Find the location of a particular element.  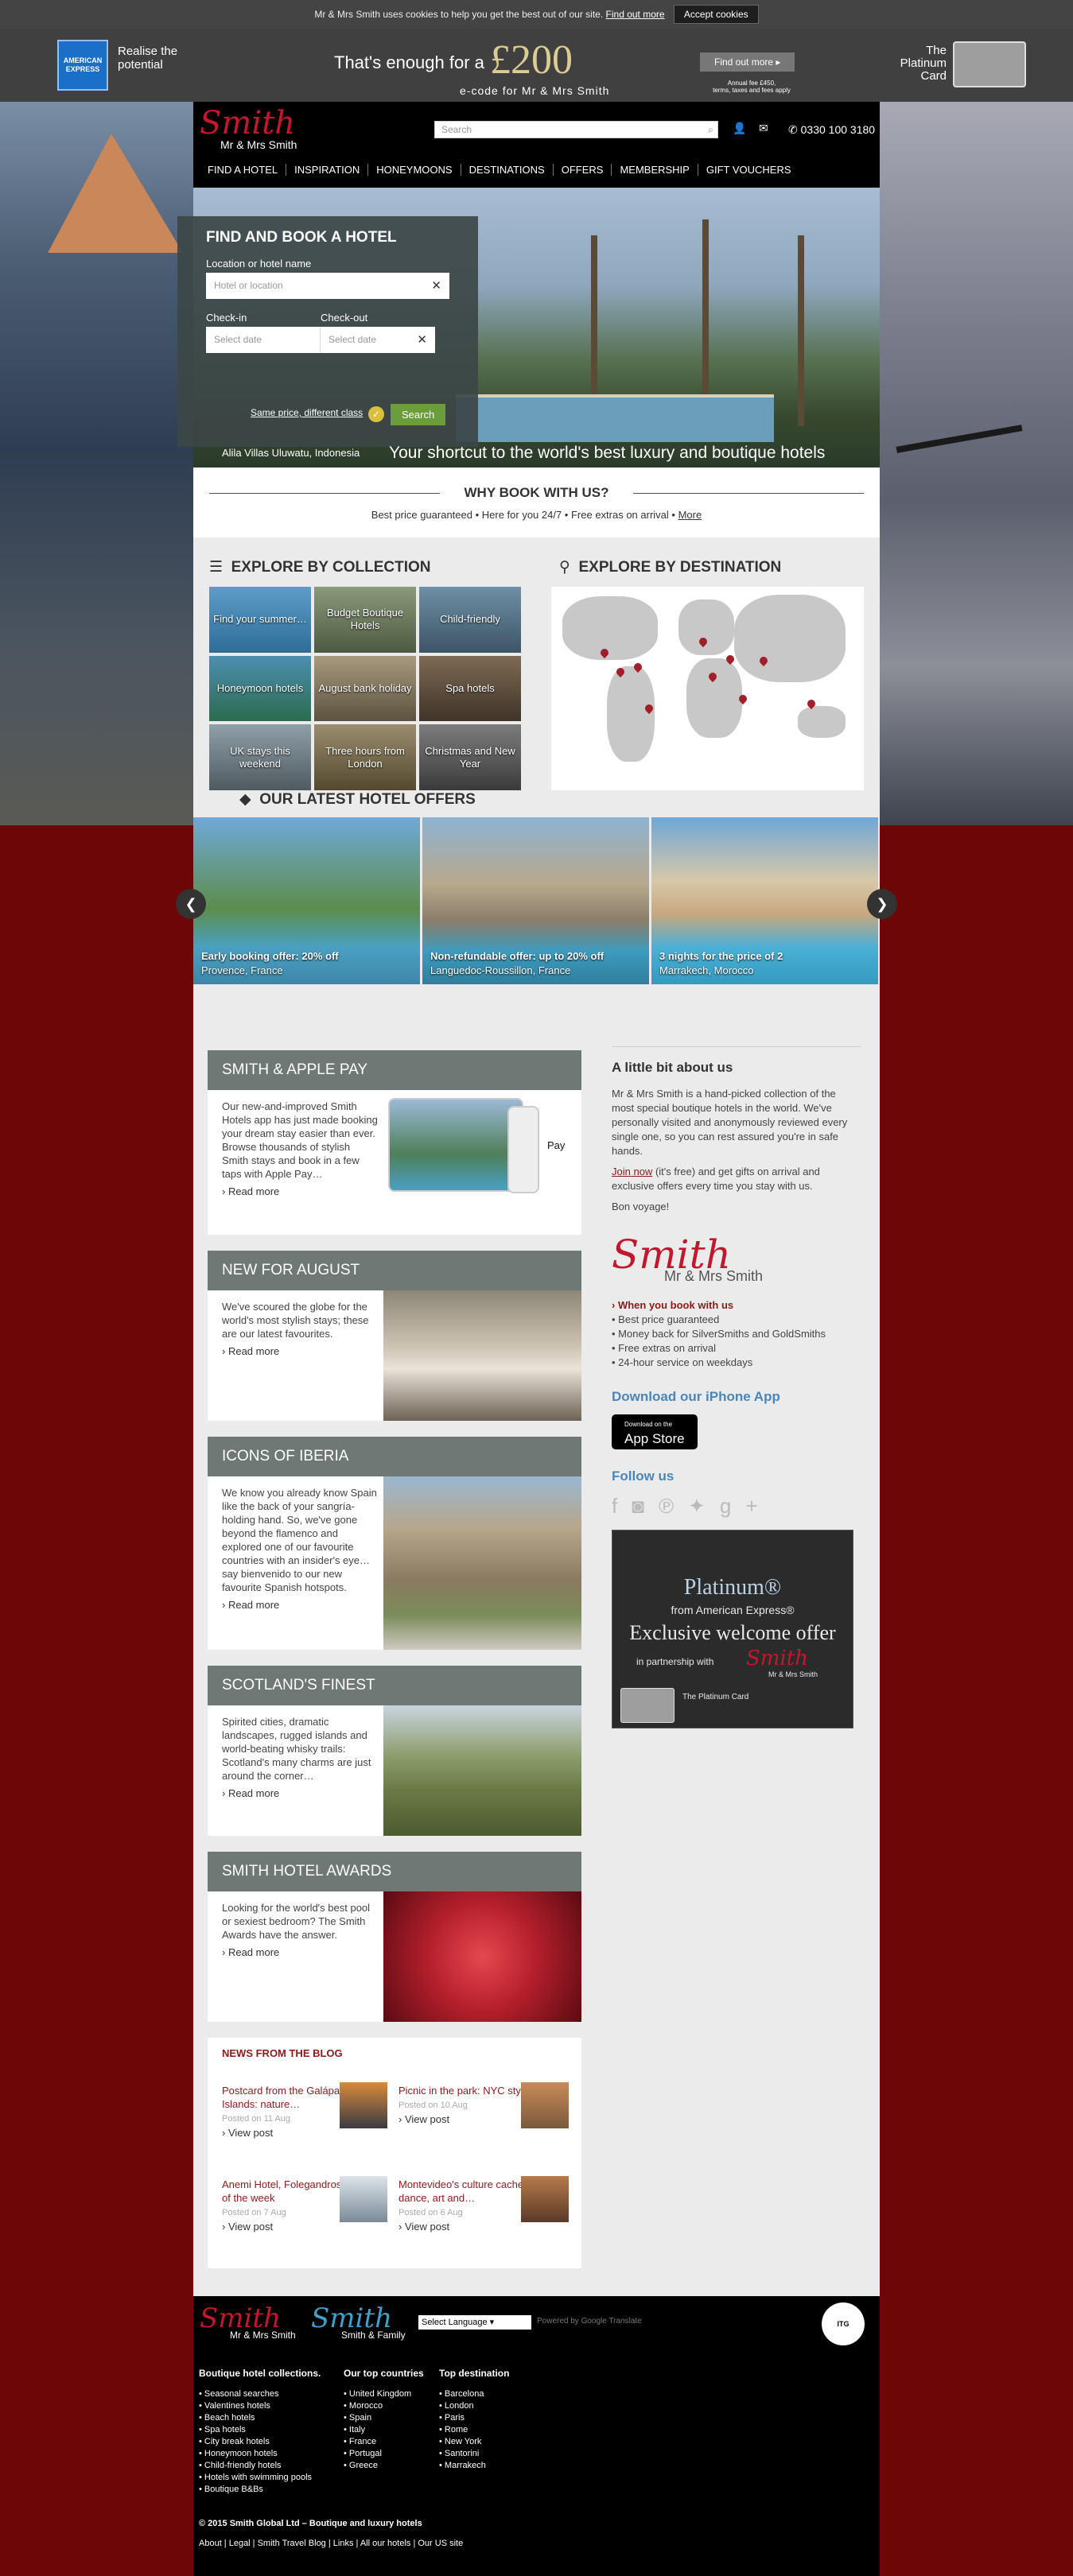

feature-title: SMITH & APPLE PAY is located at coordinates (394, 1070).